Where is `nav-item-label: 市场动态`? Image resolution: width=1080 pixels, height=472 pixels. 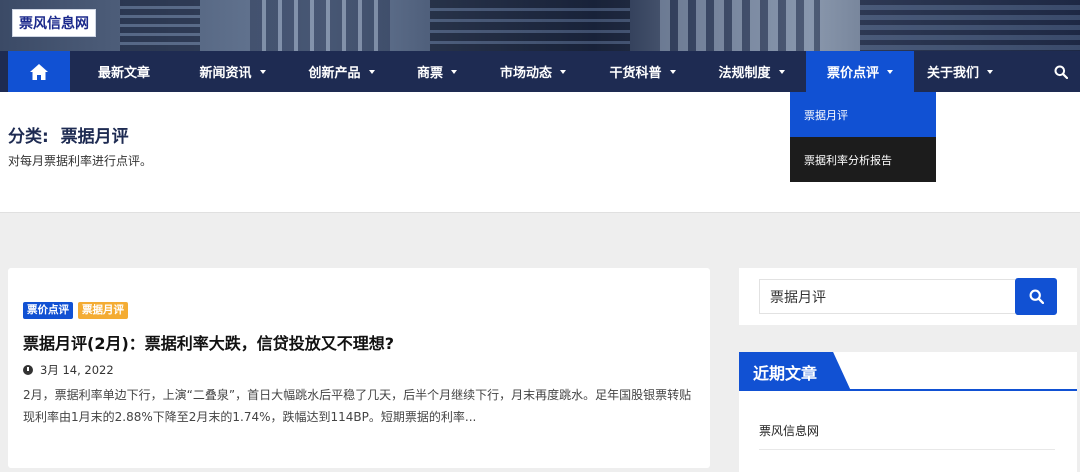
nav-item-label: 市场动态 is located at coordinates (525, 73).